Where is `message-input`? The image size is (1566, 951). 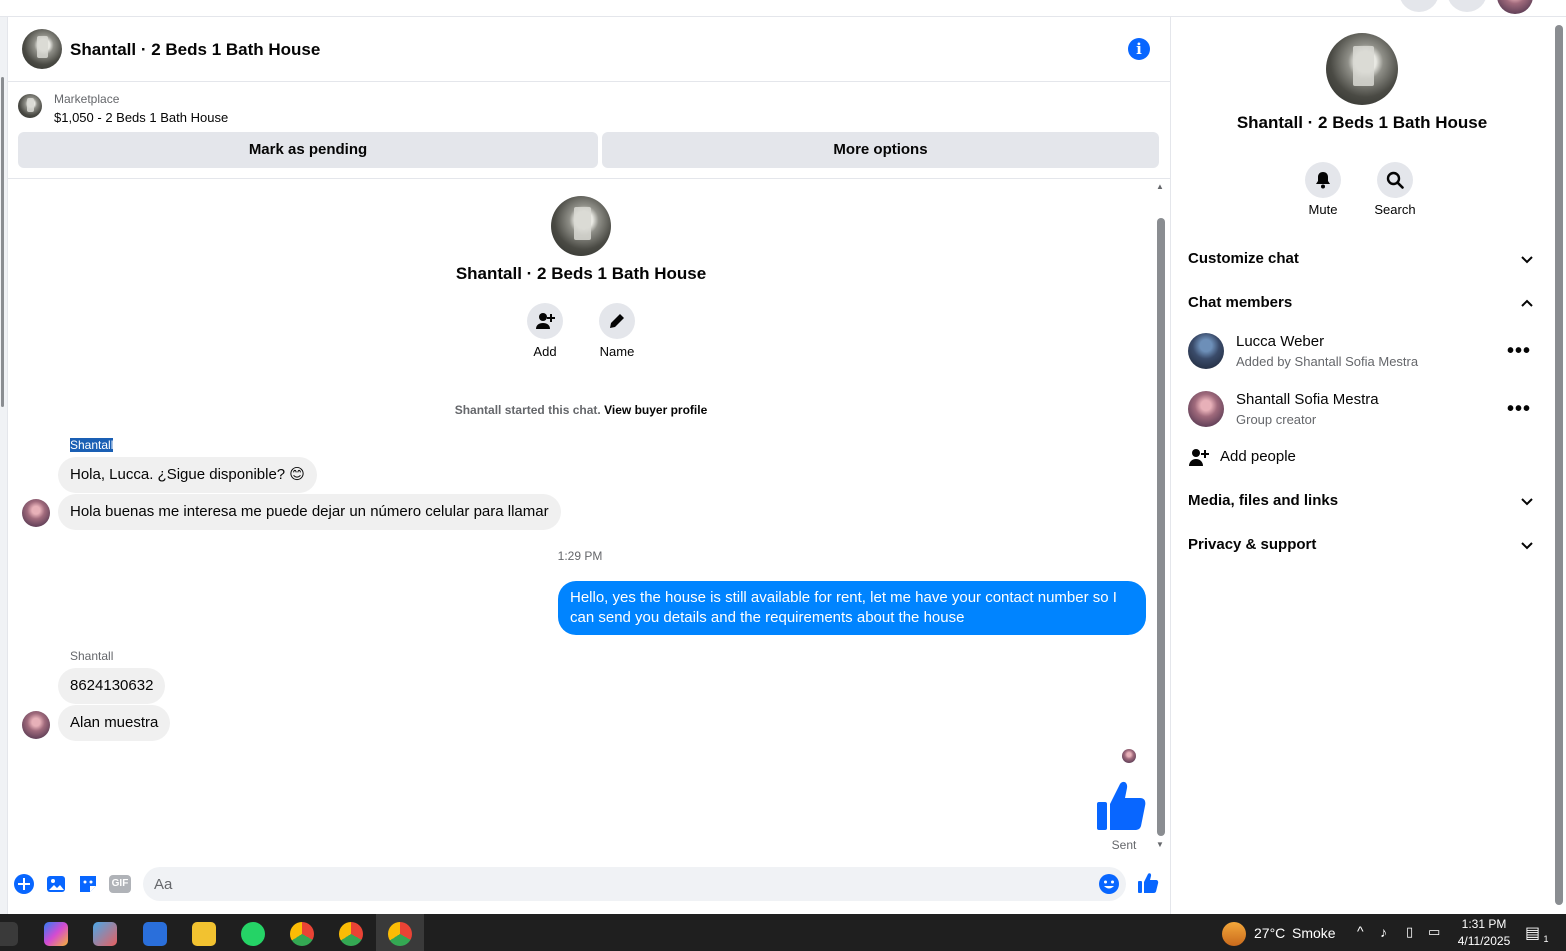 message-input is located at coordinates (603, 884).